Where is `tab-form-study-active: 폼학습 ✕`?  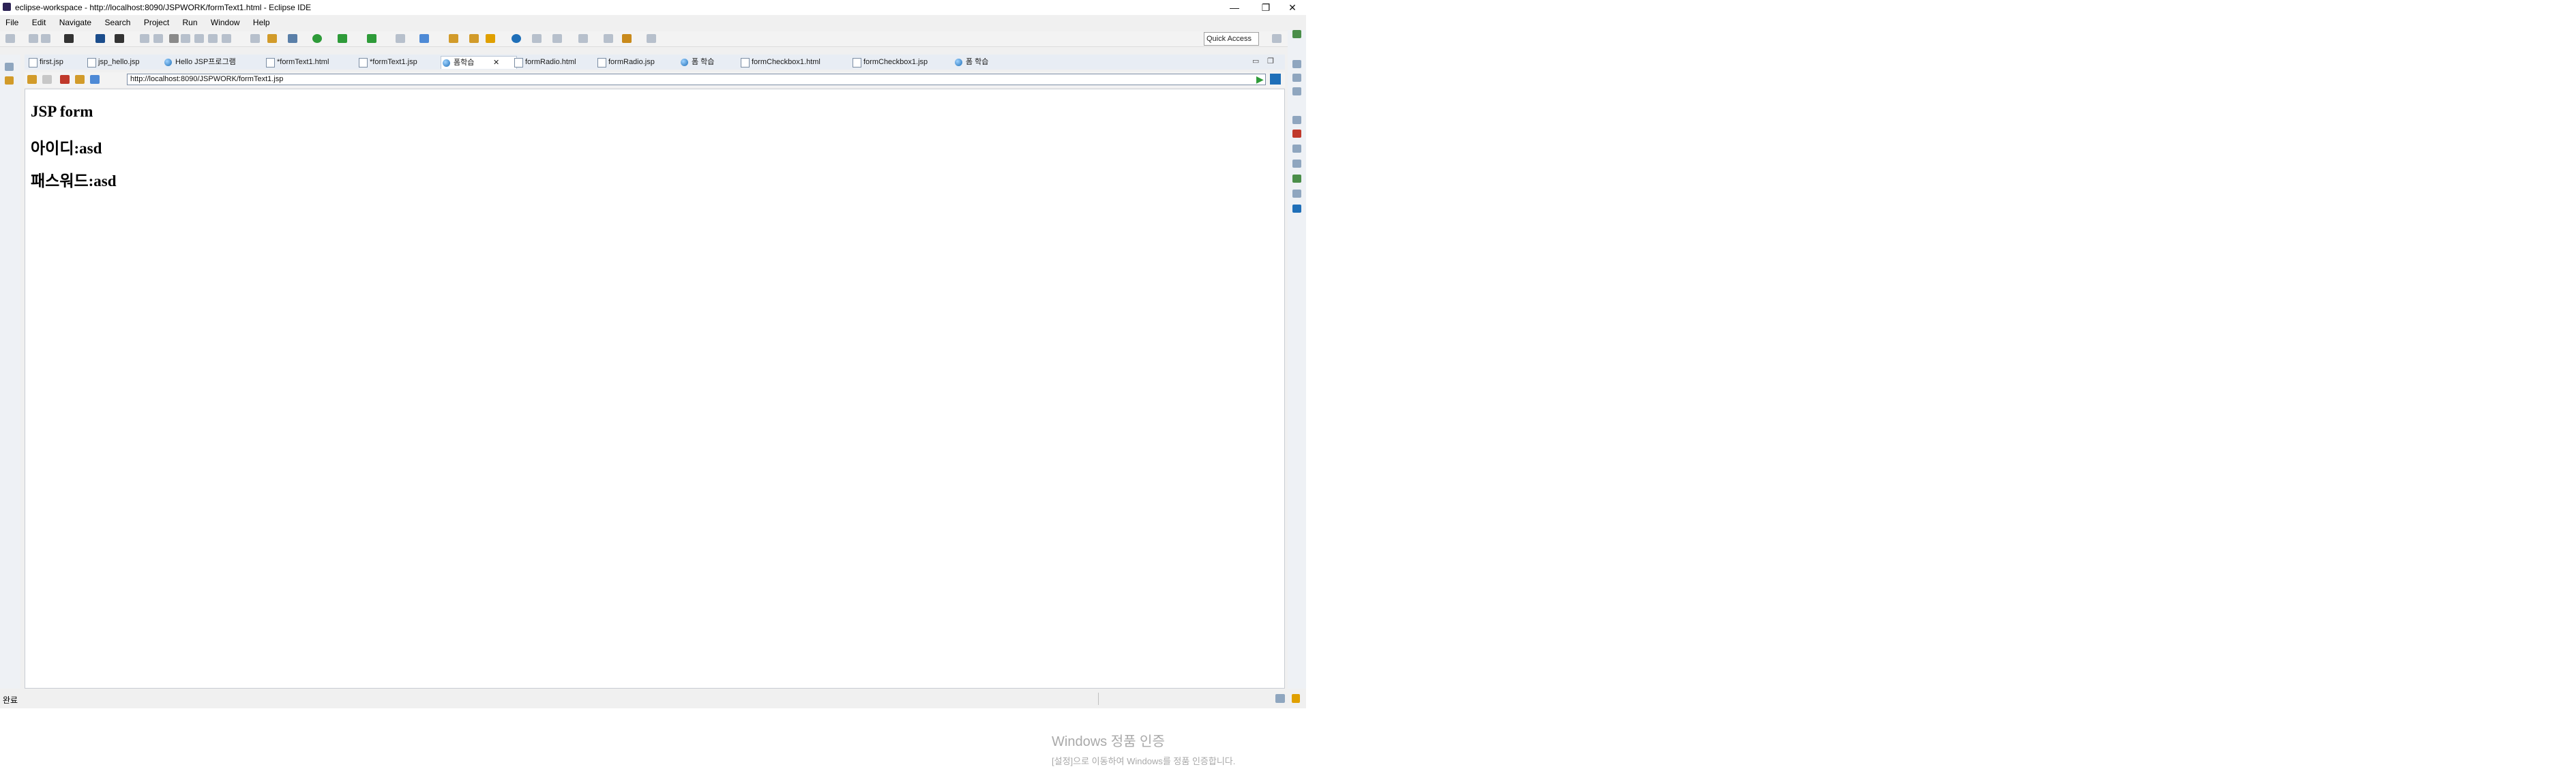
tab-form-study-active: 폼학습 ✕ is located at coordinates (479, 63).